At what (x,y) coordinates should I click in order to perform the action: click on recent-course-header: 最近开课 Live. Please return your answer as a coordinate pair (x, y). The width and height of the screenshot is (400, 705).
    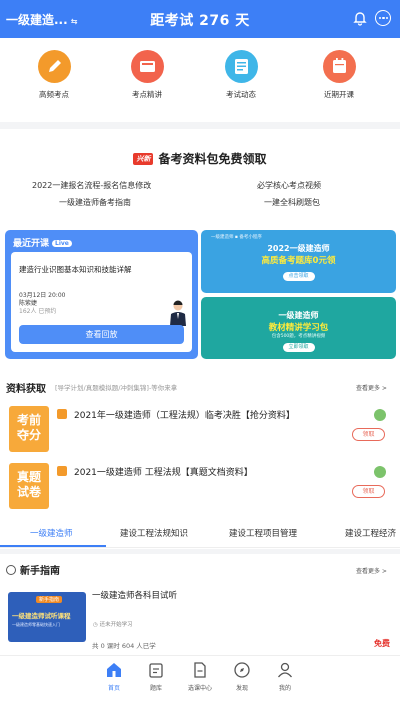
    Looking at the image, I should click on (42, 242).